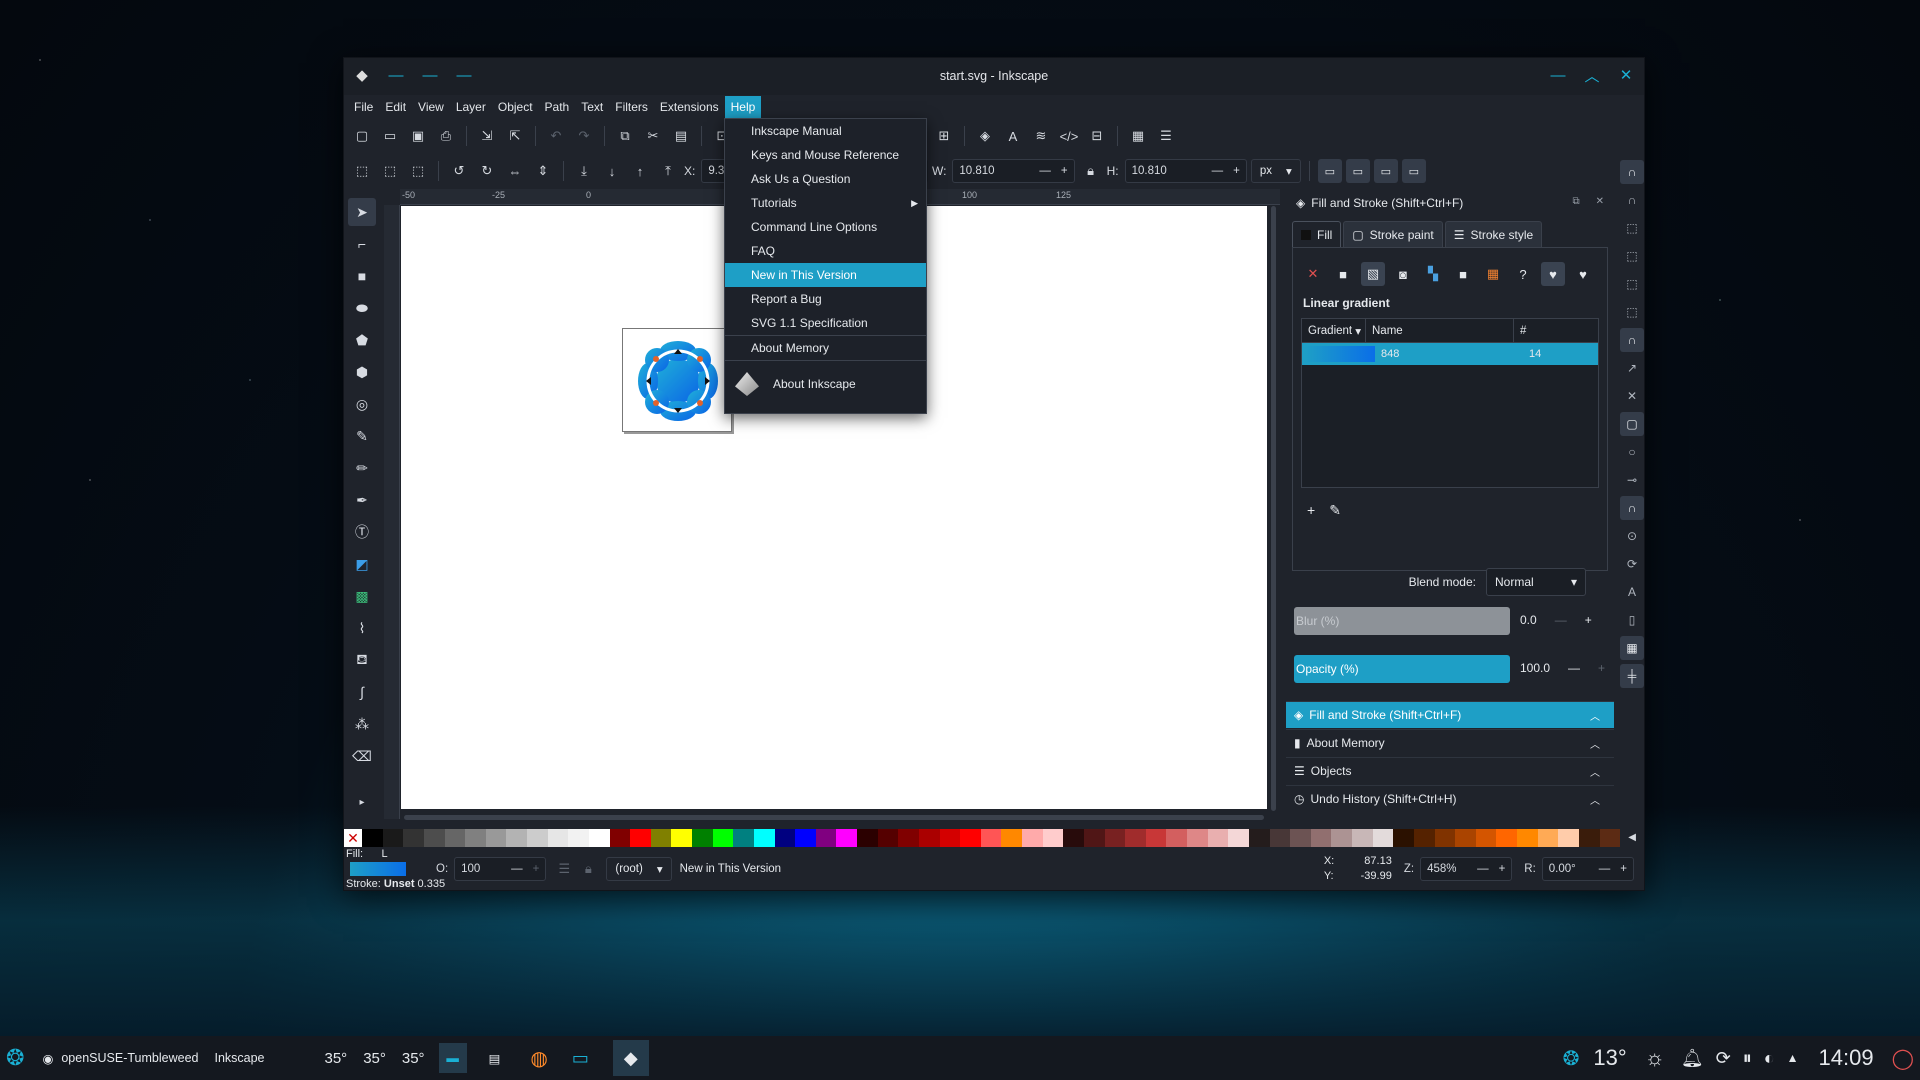 This screenshot has height=1080, width=1920. What do you see at coordinates (362, 660) in the screenshot?
I see `paint-bucket-tool-icon: ⛾` at bounding box center [362, 660].